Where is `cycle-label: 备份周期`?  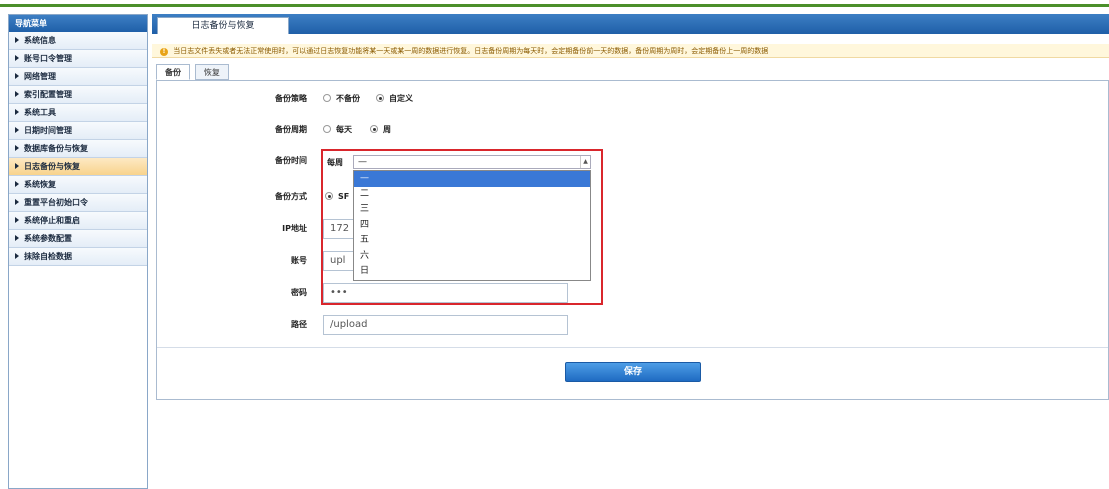
cycle-label: 备份周期 is located at coordinates (291, 129).